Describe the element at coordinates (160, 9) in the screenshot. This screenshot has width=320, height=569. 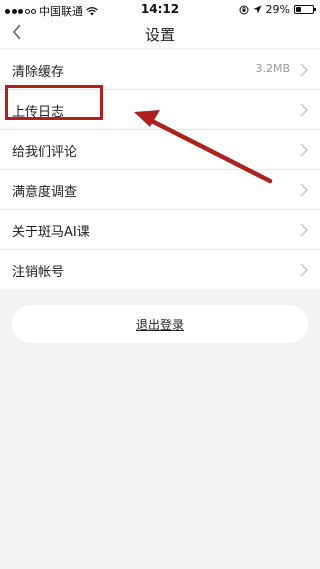
I see `status-bar: 中国联通 14:12 29%` at that location.